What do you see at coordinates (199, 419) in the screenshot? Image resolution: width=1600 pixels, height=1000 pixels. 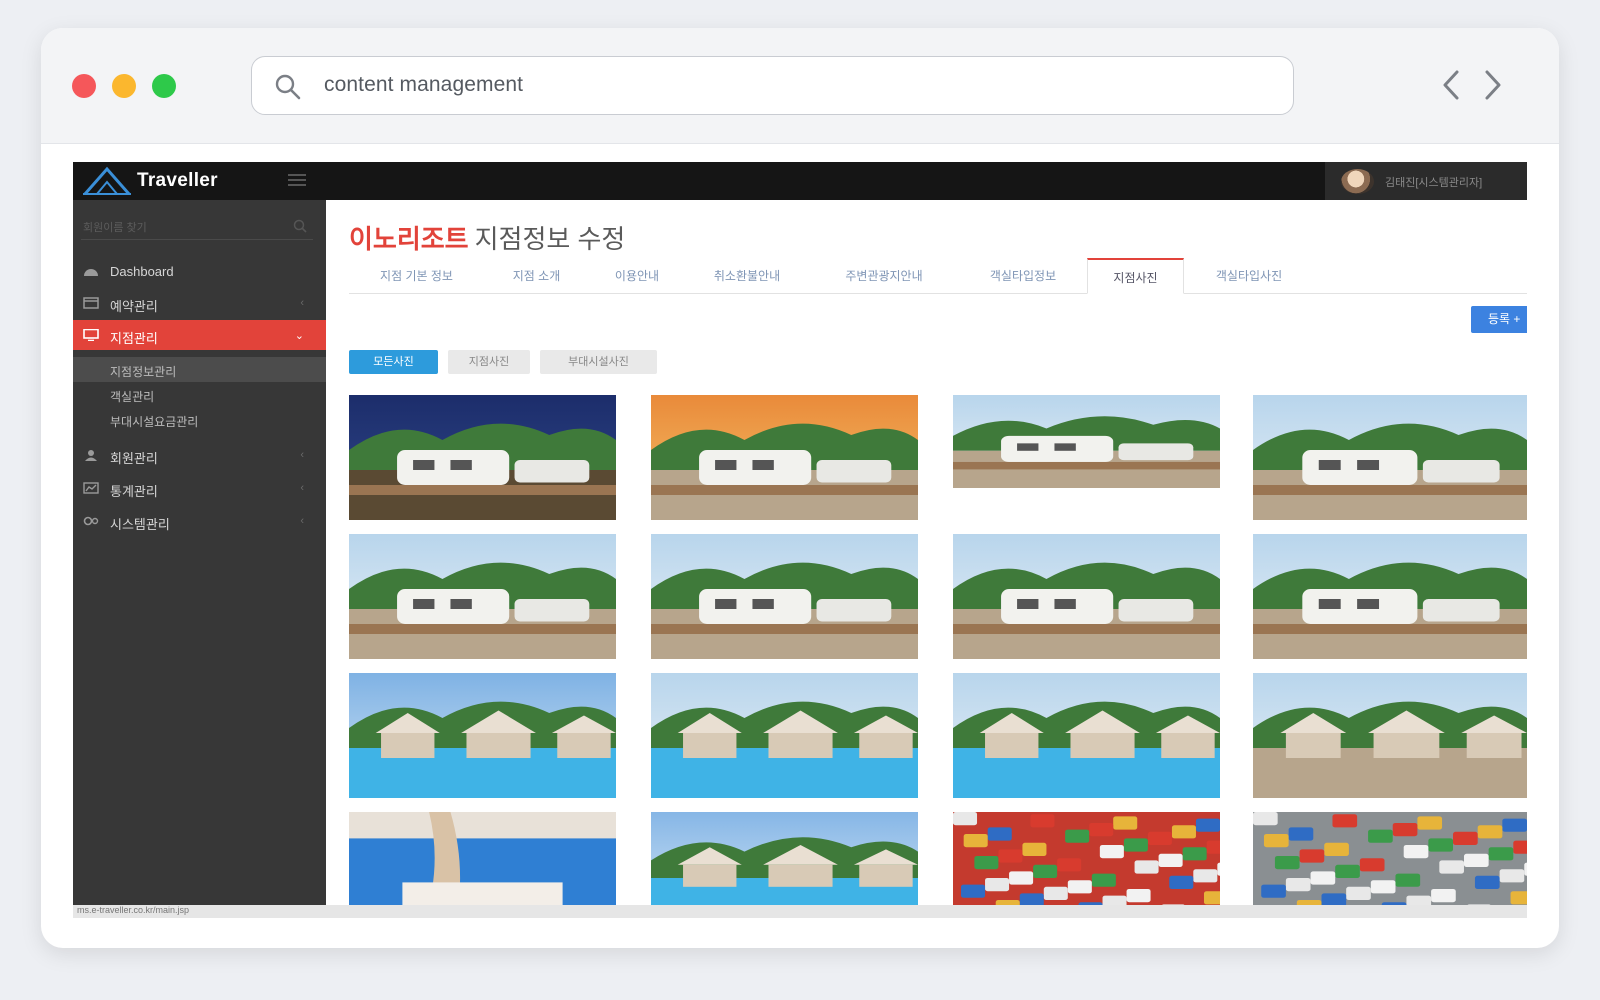 I see `sidebar-subitem-facility-fees: 부대시설요금관리` at bounding box center [199, 419].